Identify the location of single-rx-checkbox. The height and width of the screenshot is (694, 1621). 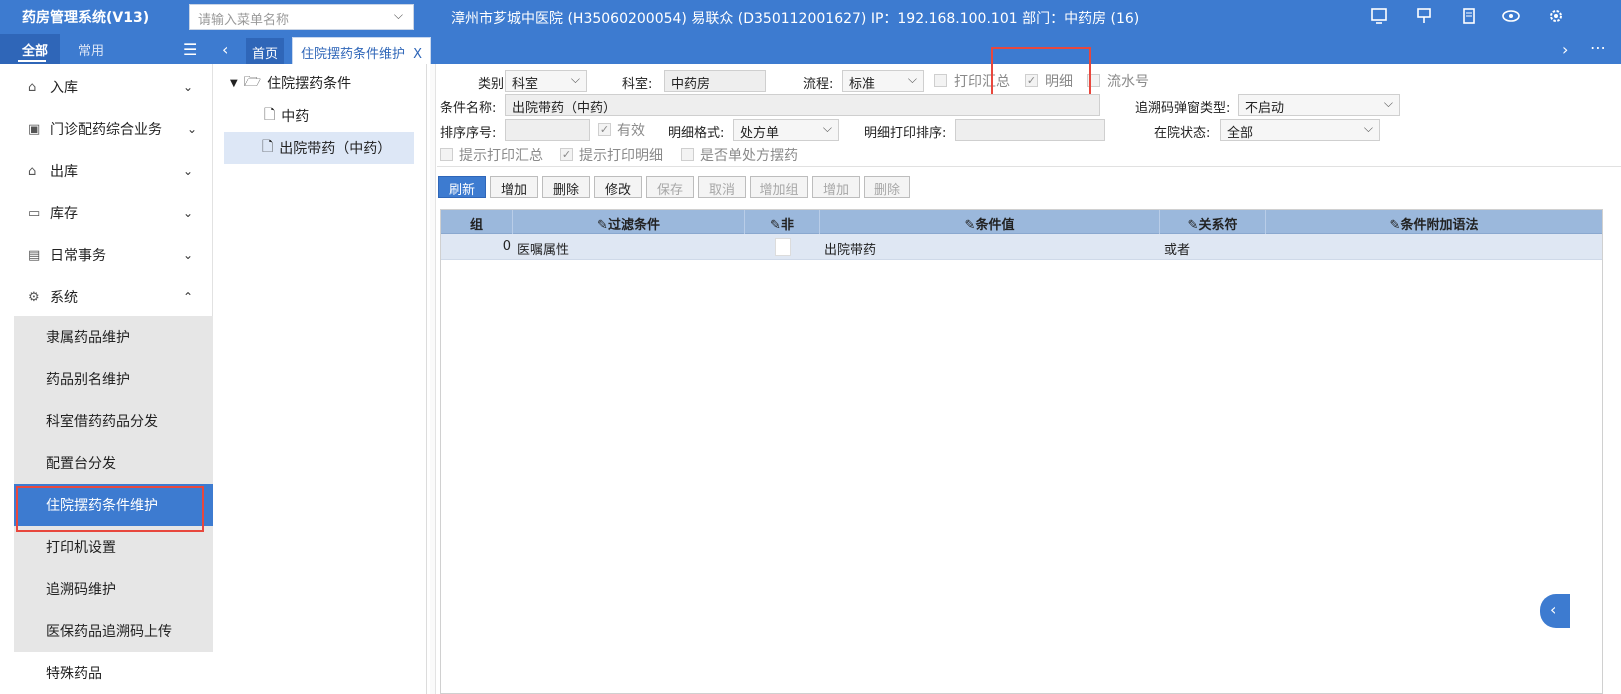
(687, 154).